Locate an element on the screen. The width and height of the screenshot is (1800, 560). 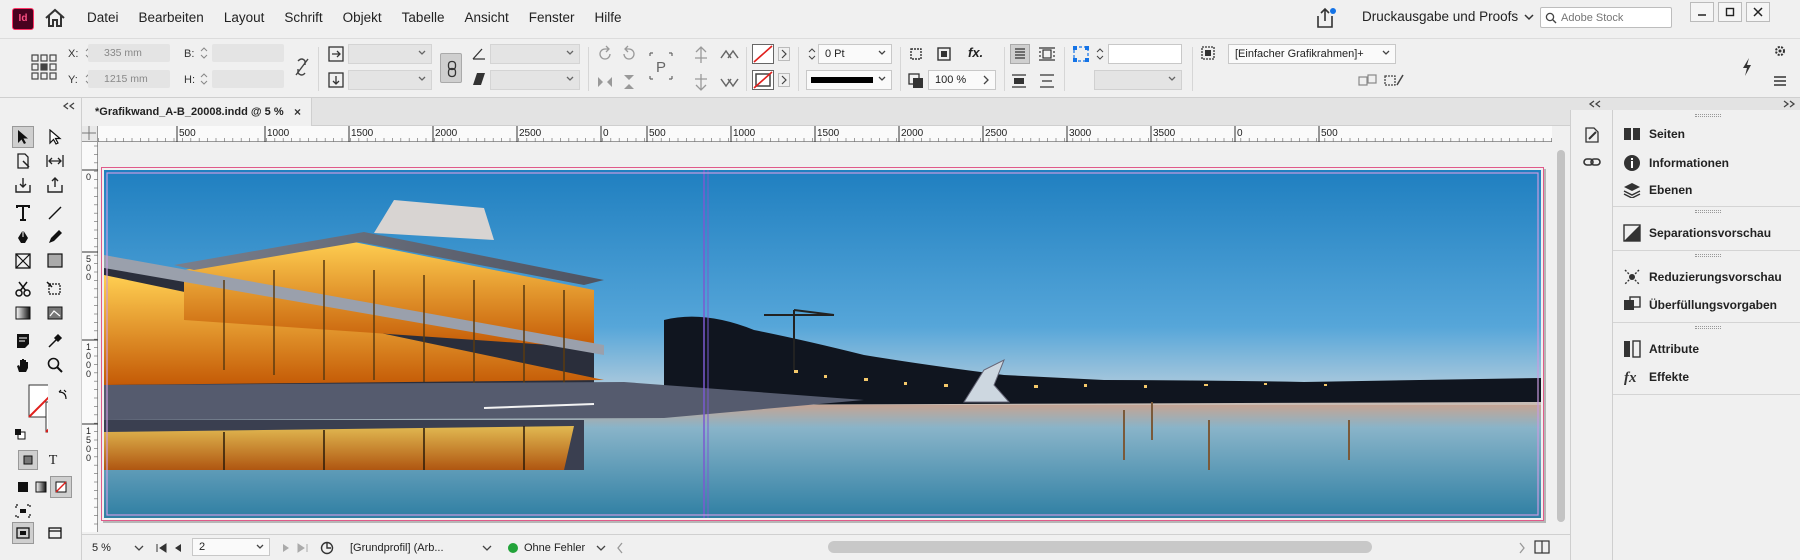
previous-page-icon is located at coordinates (178, 548).